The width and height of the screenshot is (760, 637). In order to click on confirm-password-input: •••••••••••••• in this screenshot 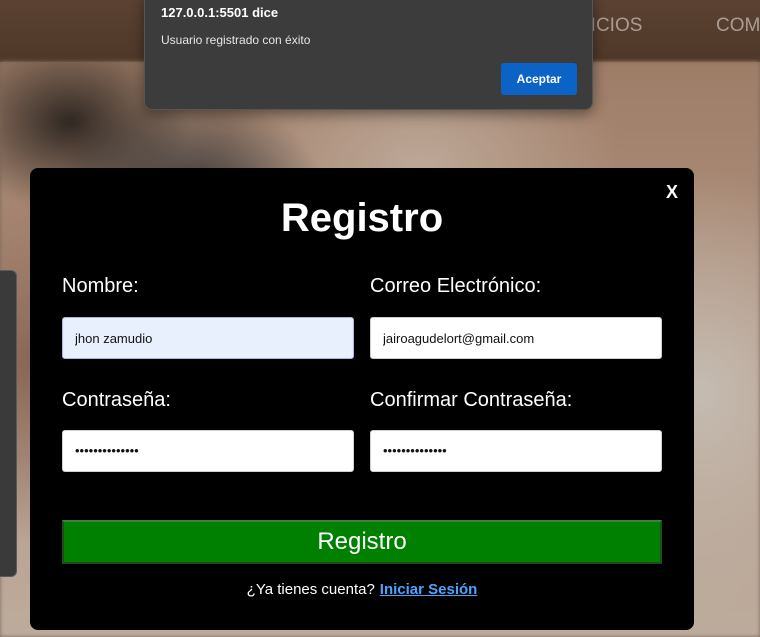, I will do `click(516, 451)`.